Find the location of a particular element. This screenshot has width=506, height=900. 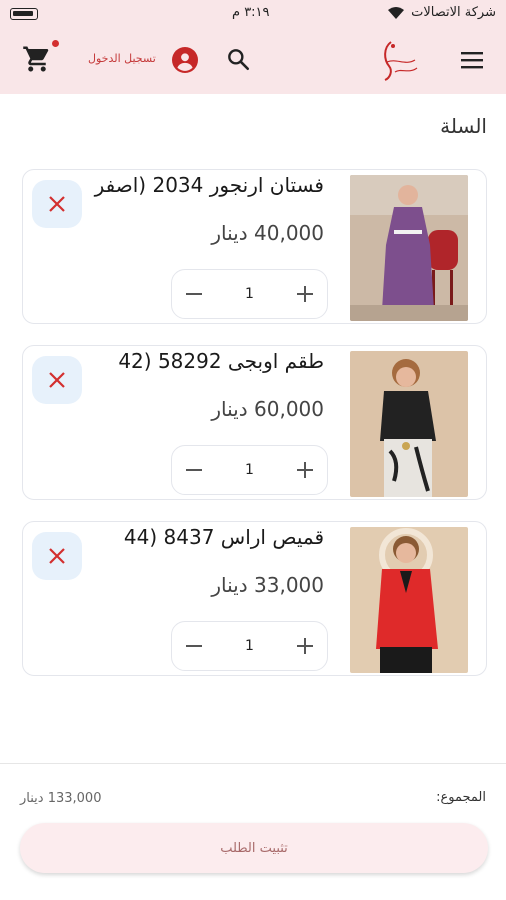

product-name: طقم اوبجى 58292 (42 is located at coordinates (221, 361).